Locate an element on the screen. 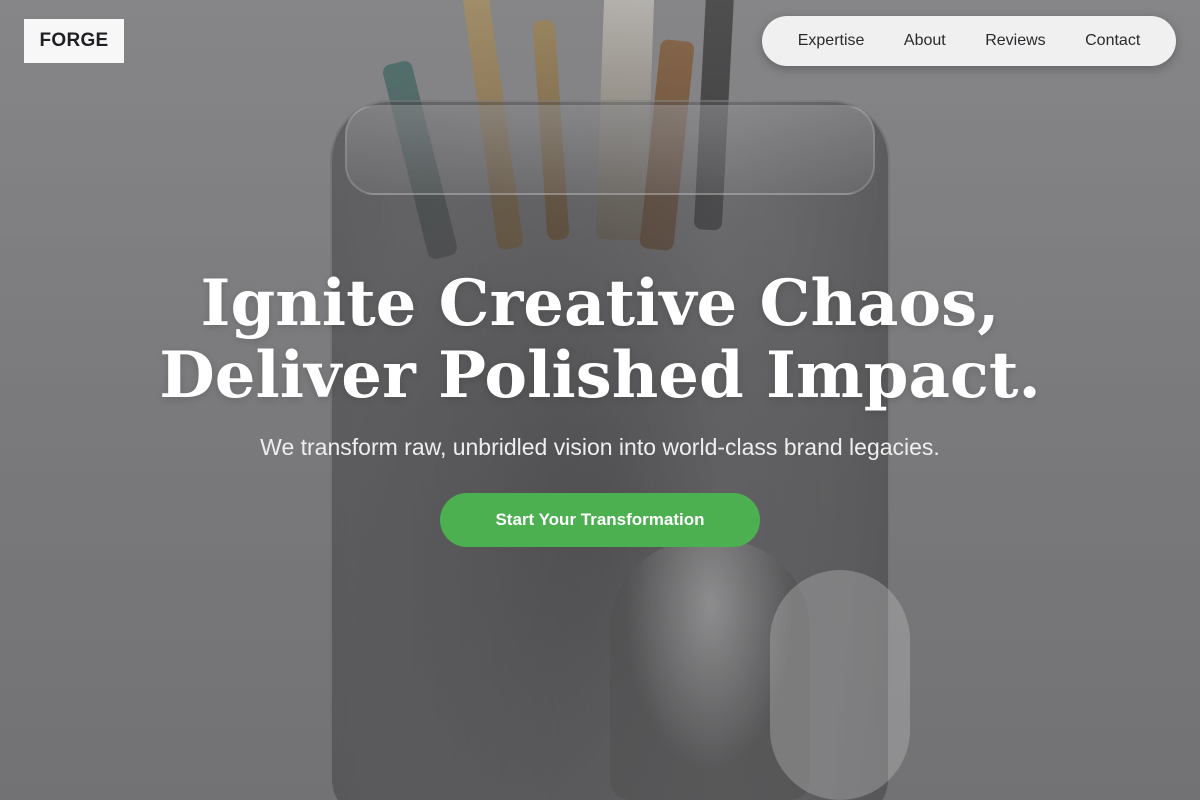 The image size is (1200, 800). main-nav: Expertise About Reviews Contact is located at coordinates (969, 41).